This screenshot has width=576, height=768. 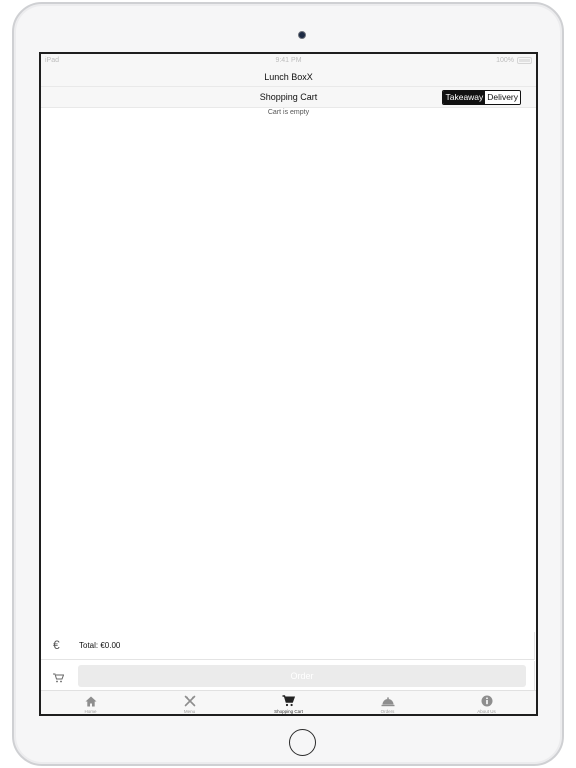 I want to click on front-camera, so click(x=302, y=35).